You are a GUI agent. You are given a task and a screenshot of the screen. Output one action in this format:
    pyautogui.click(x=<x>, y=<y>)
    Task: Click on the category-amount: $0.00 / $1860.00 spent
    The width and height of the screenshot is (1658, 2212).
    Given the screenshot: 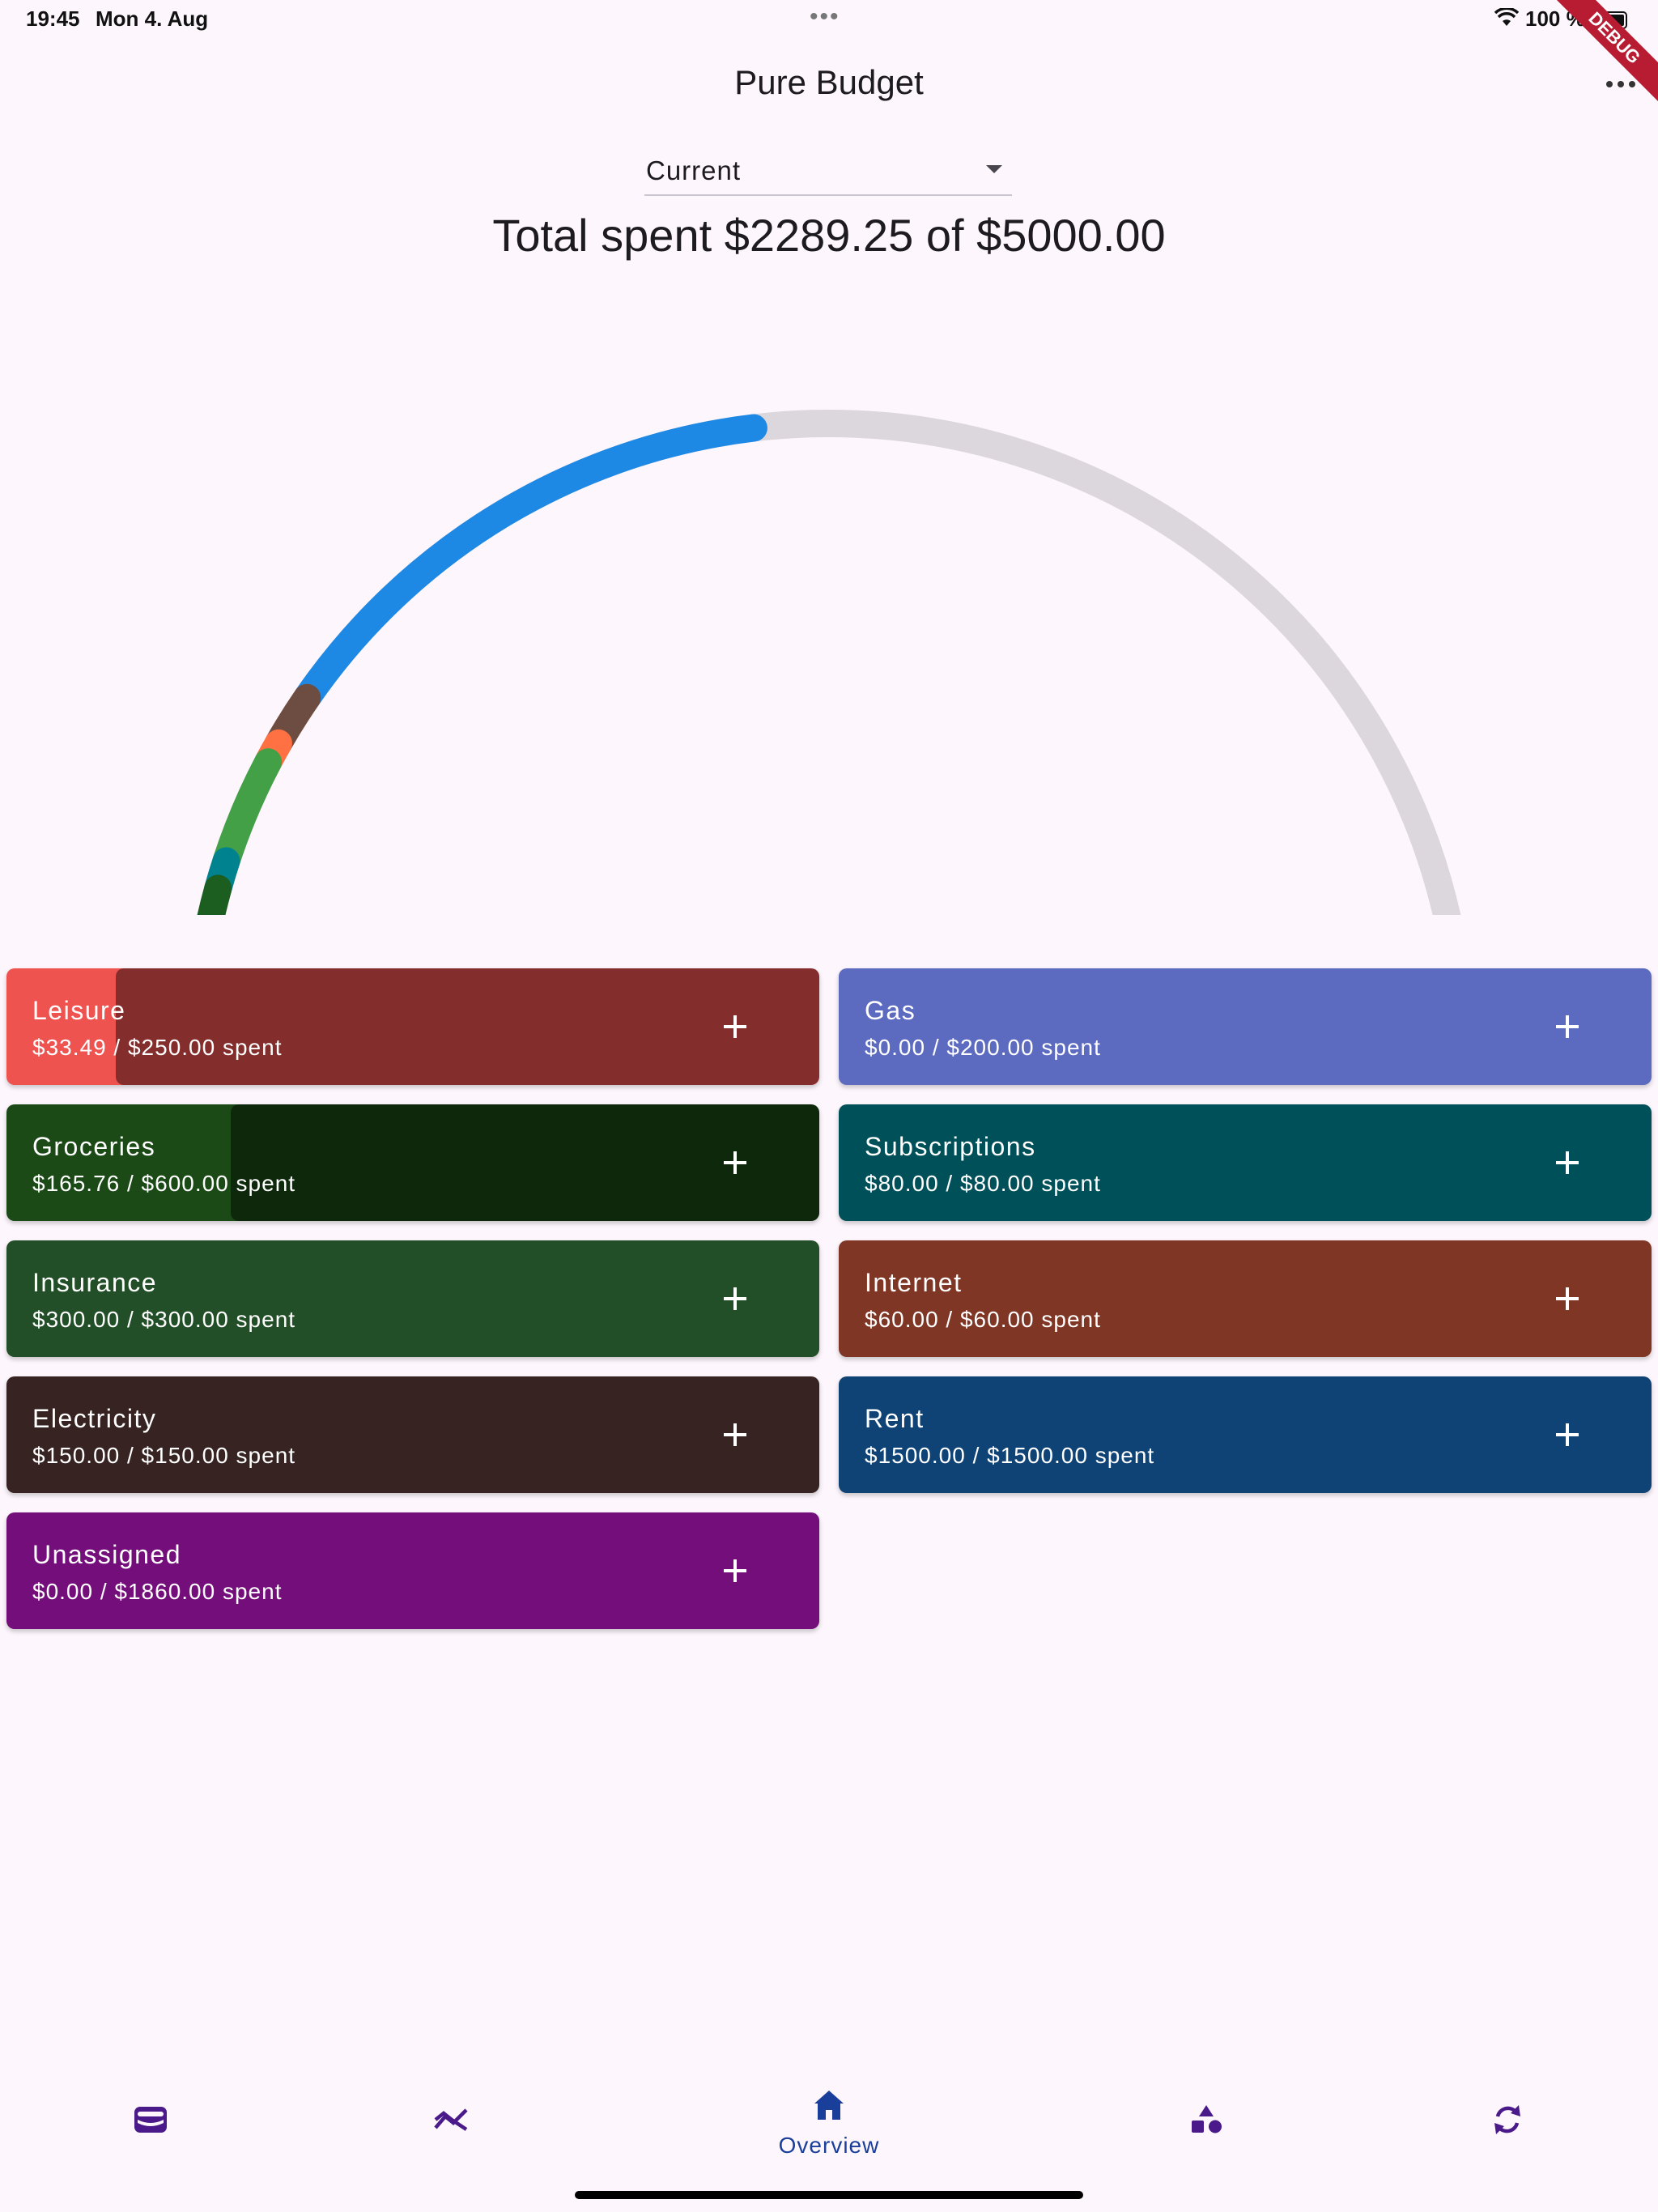 What is the action you would take?
    pyautogui.click(x=157, y=1591)
    